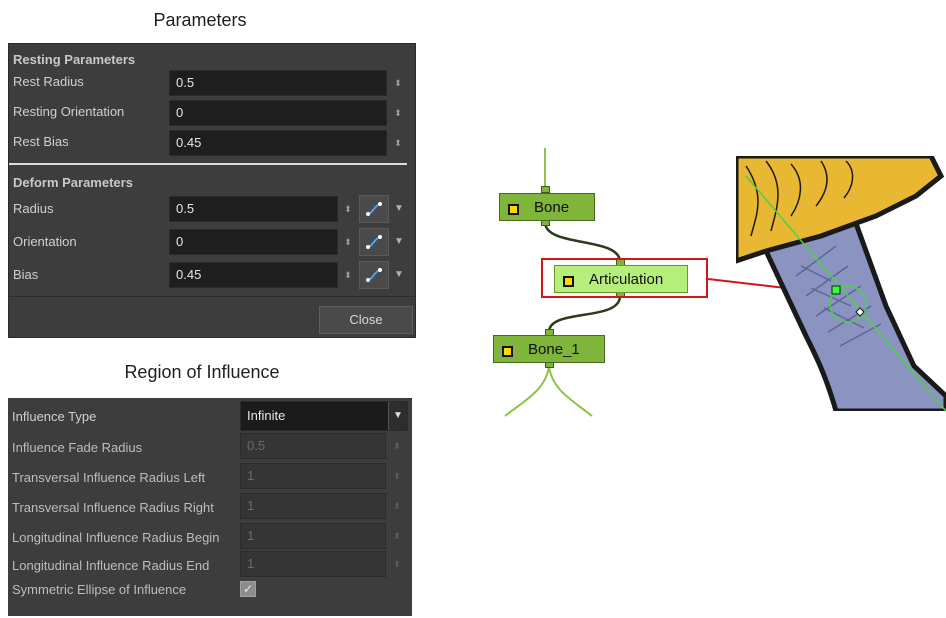 The image size is (946, 618). Describe the element at coordinates (841, 283) in the screenshot. I see `articulation-drawing-preview` at that location.